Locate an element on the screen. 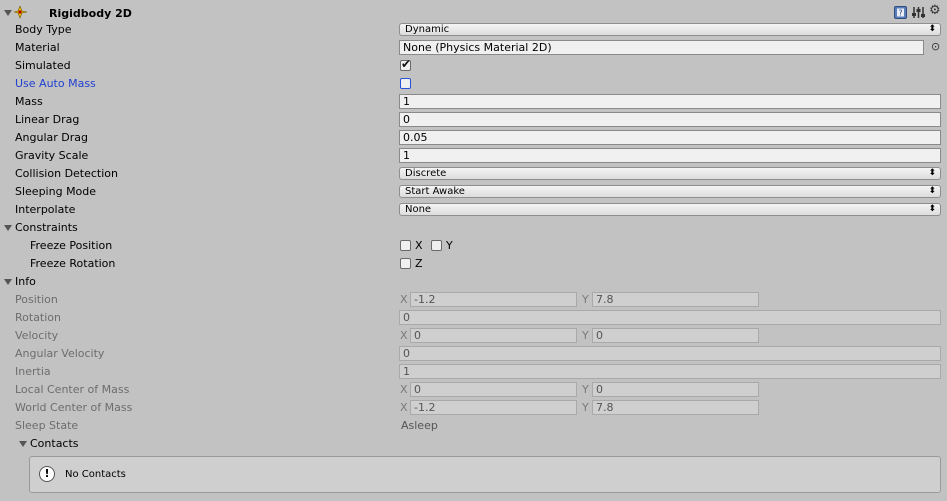 The image size is (947, 501). velocity-x-axis-label: X is located at coordinates (404, 335).